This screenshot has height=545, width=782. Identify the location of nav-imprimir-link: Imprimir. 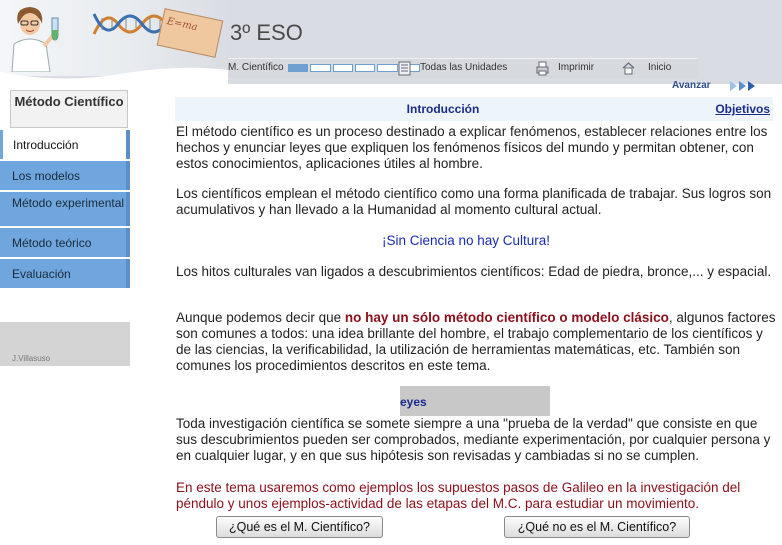
(576, 67).